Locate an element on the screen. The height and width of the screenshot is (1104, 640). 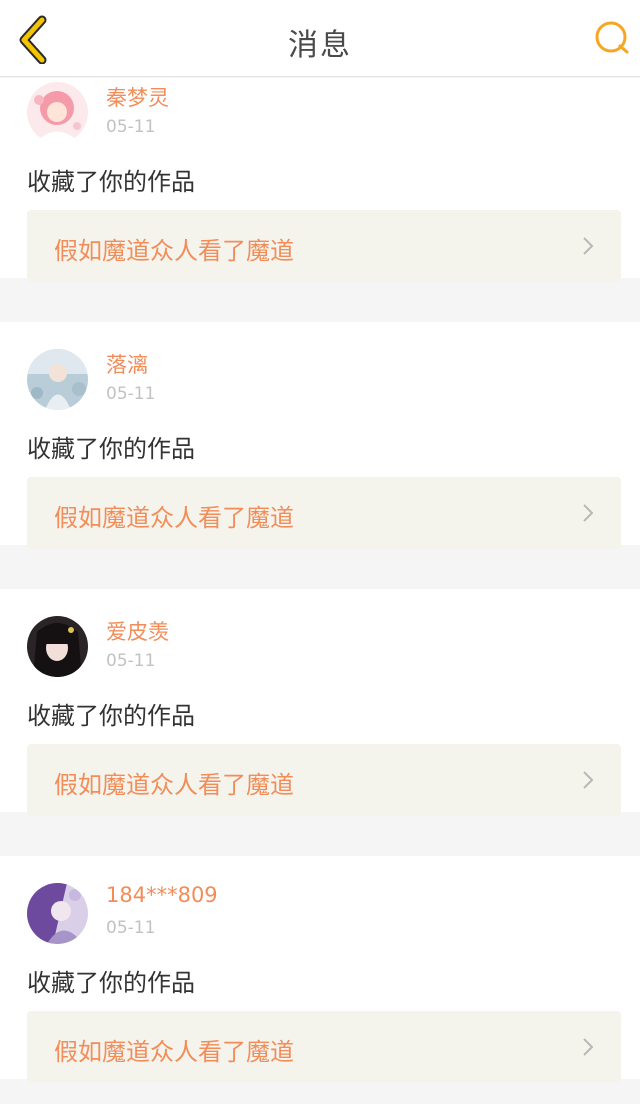
user-name: 落漓 is located at coordinates (127, 364).